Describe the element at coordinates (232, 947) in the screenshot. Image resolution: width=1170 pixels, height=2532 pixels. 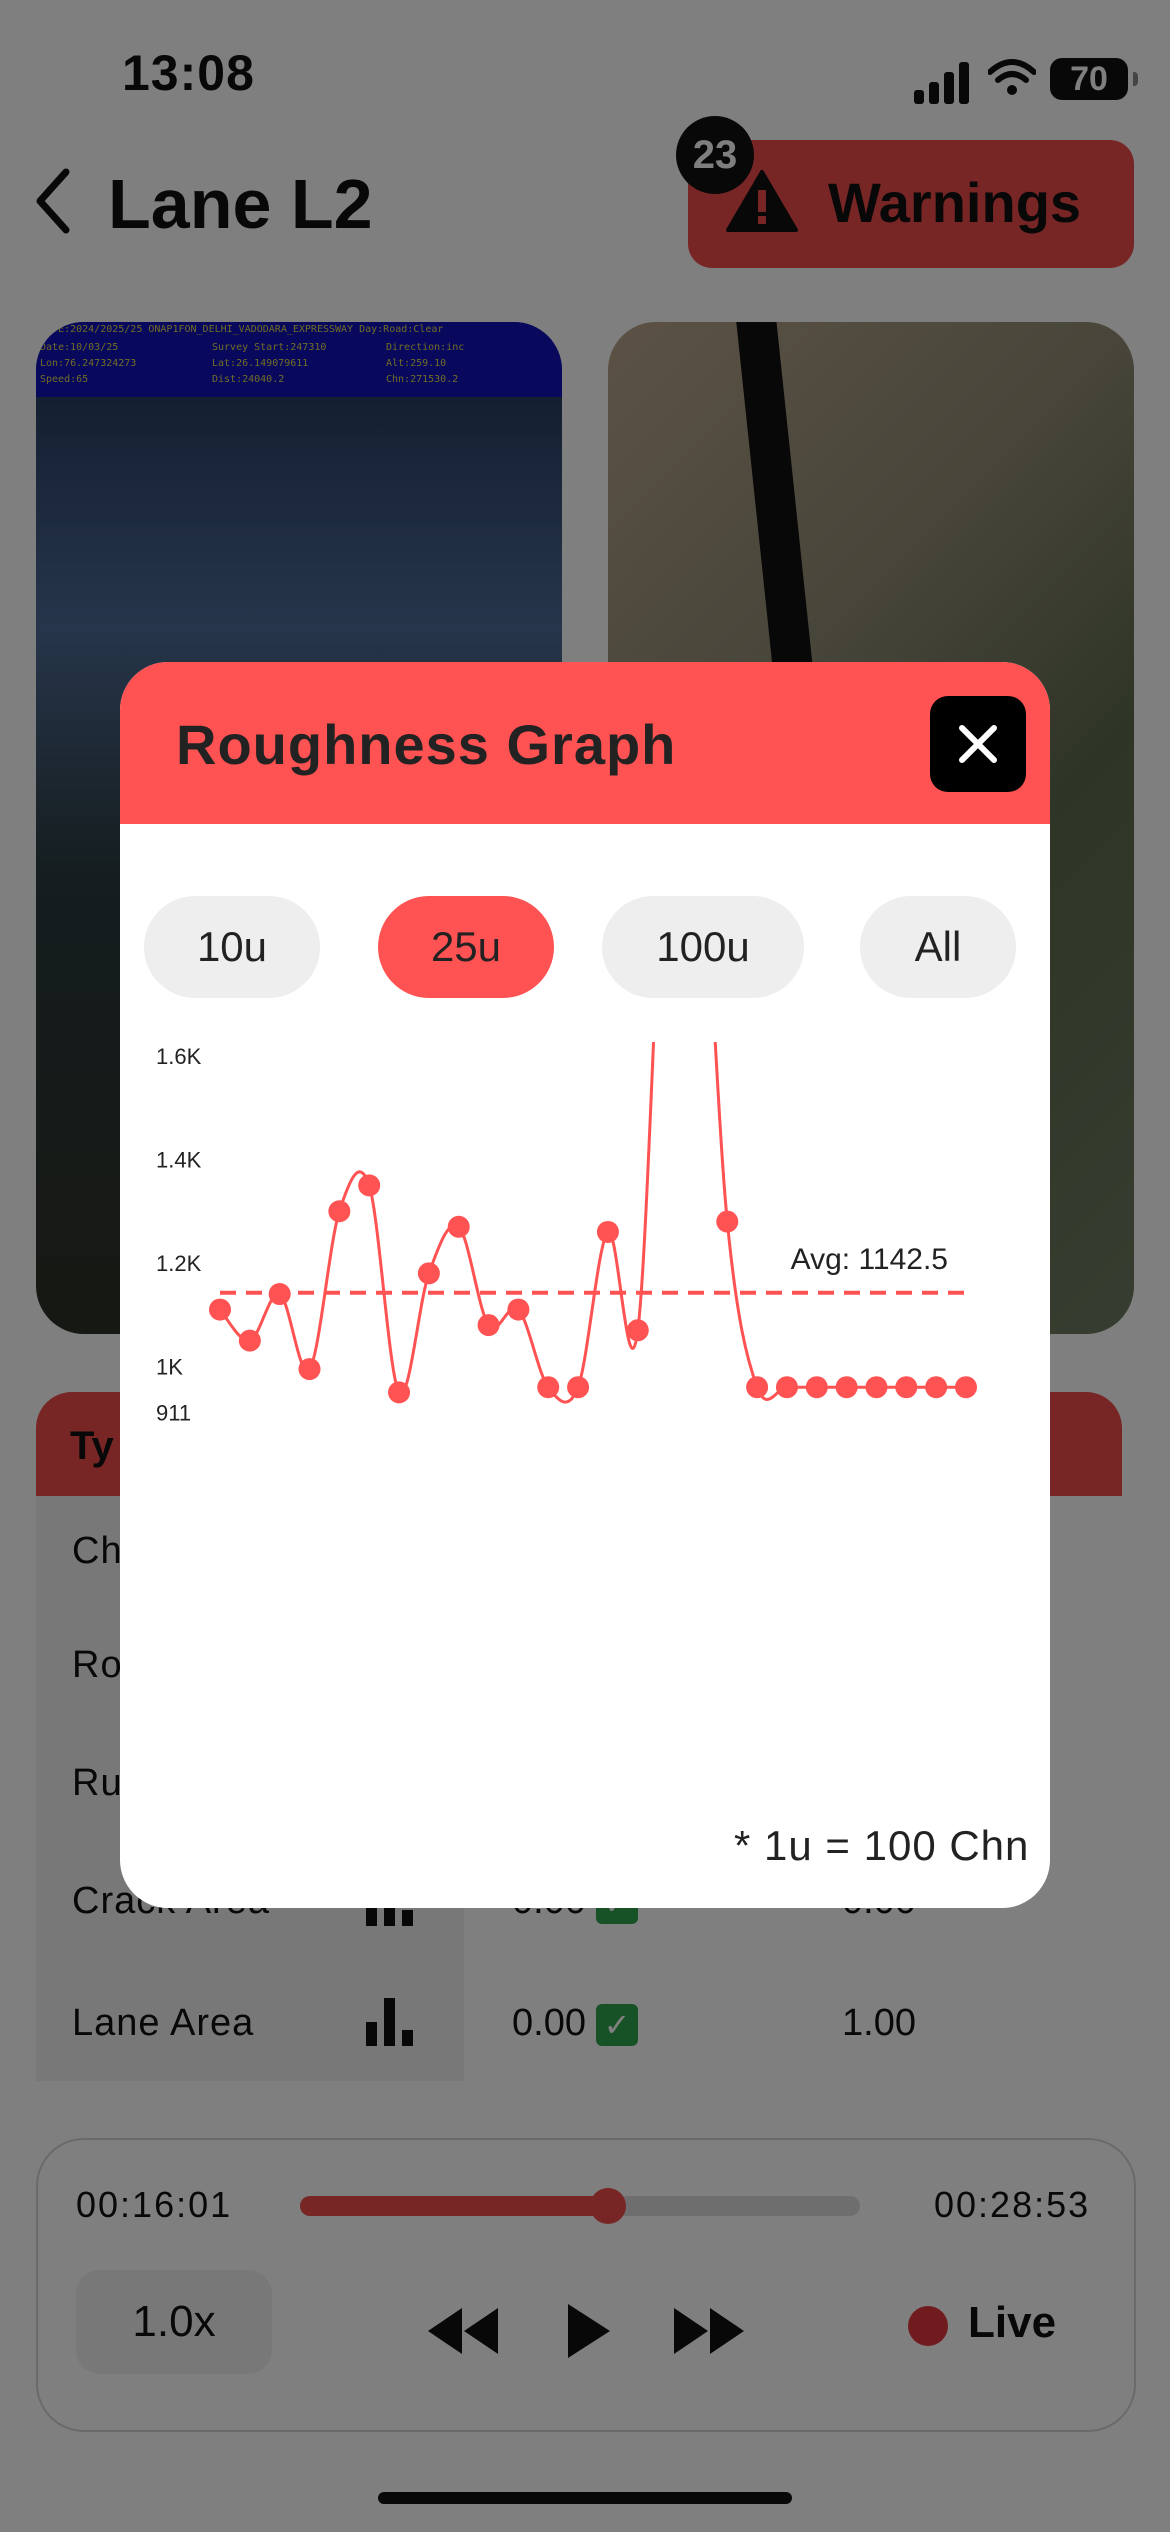
I see `chip-10u: 10u` at that location.